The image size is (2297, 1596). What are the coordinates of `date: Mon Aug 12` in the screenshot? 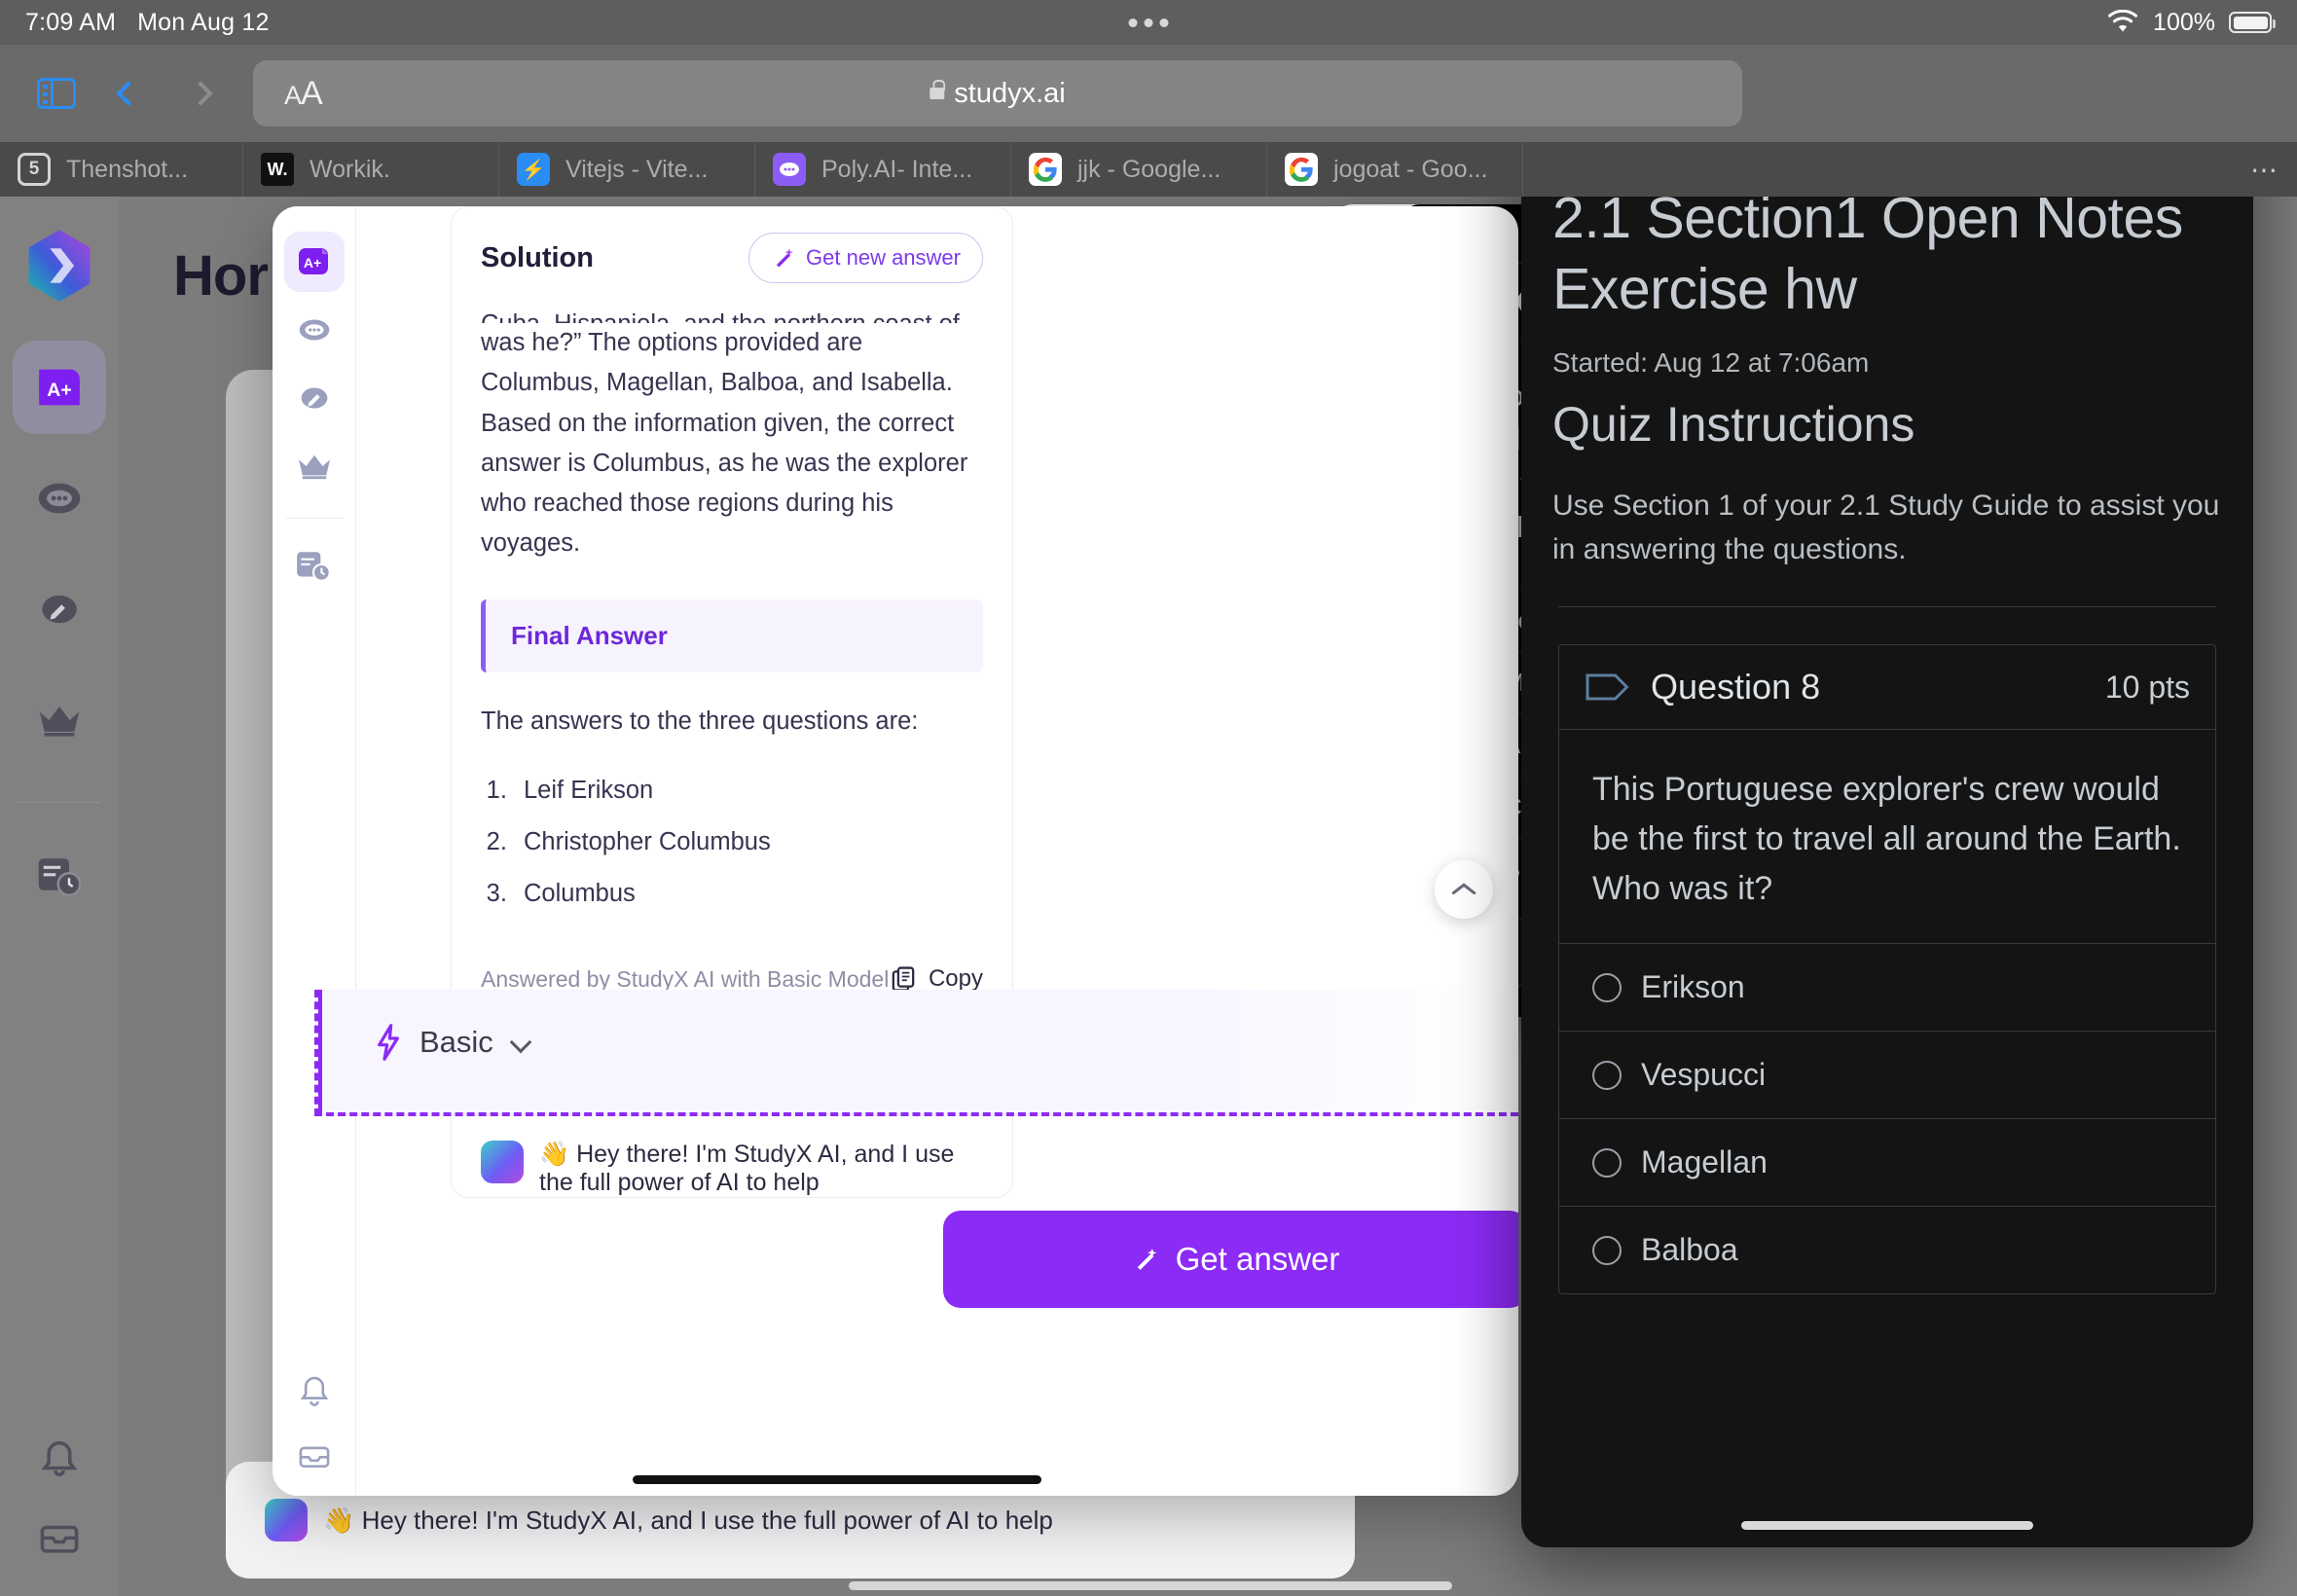 It's located at (203, 22).